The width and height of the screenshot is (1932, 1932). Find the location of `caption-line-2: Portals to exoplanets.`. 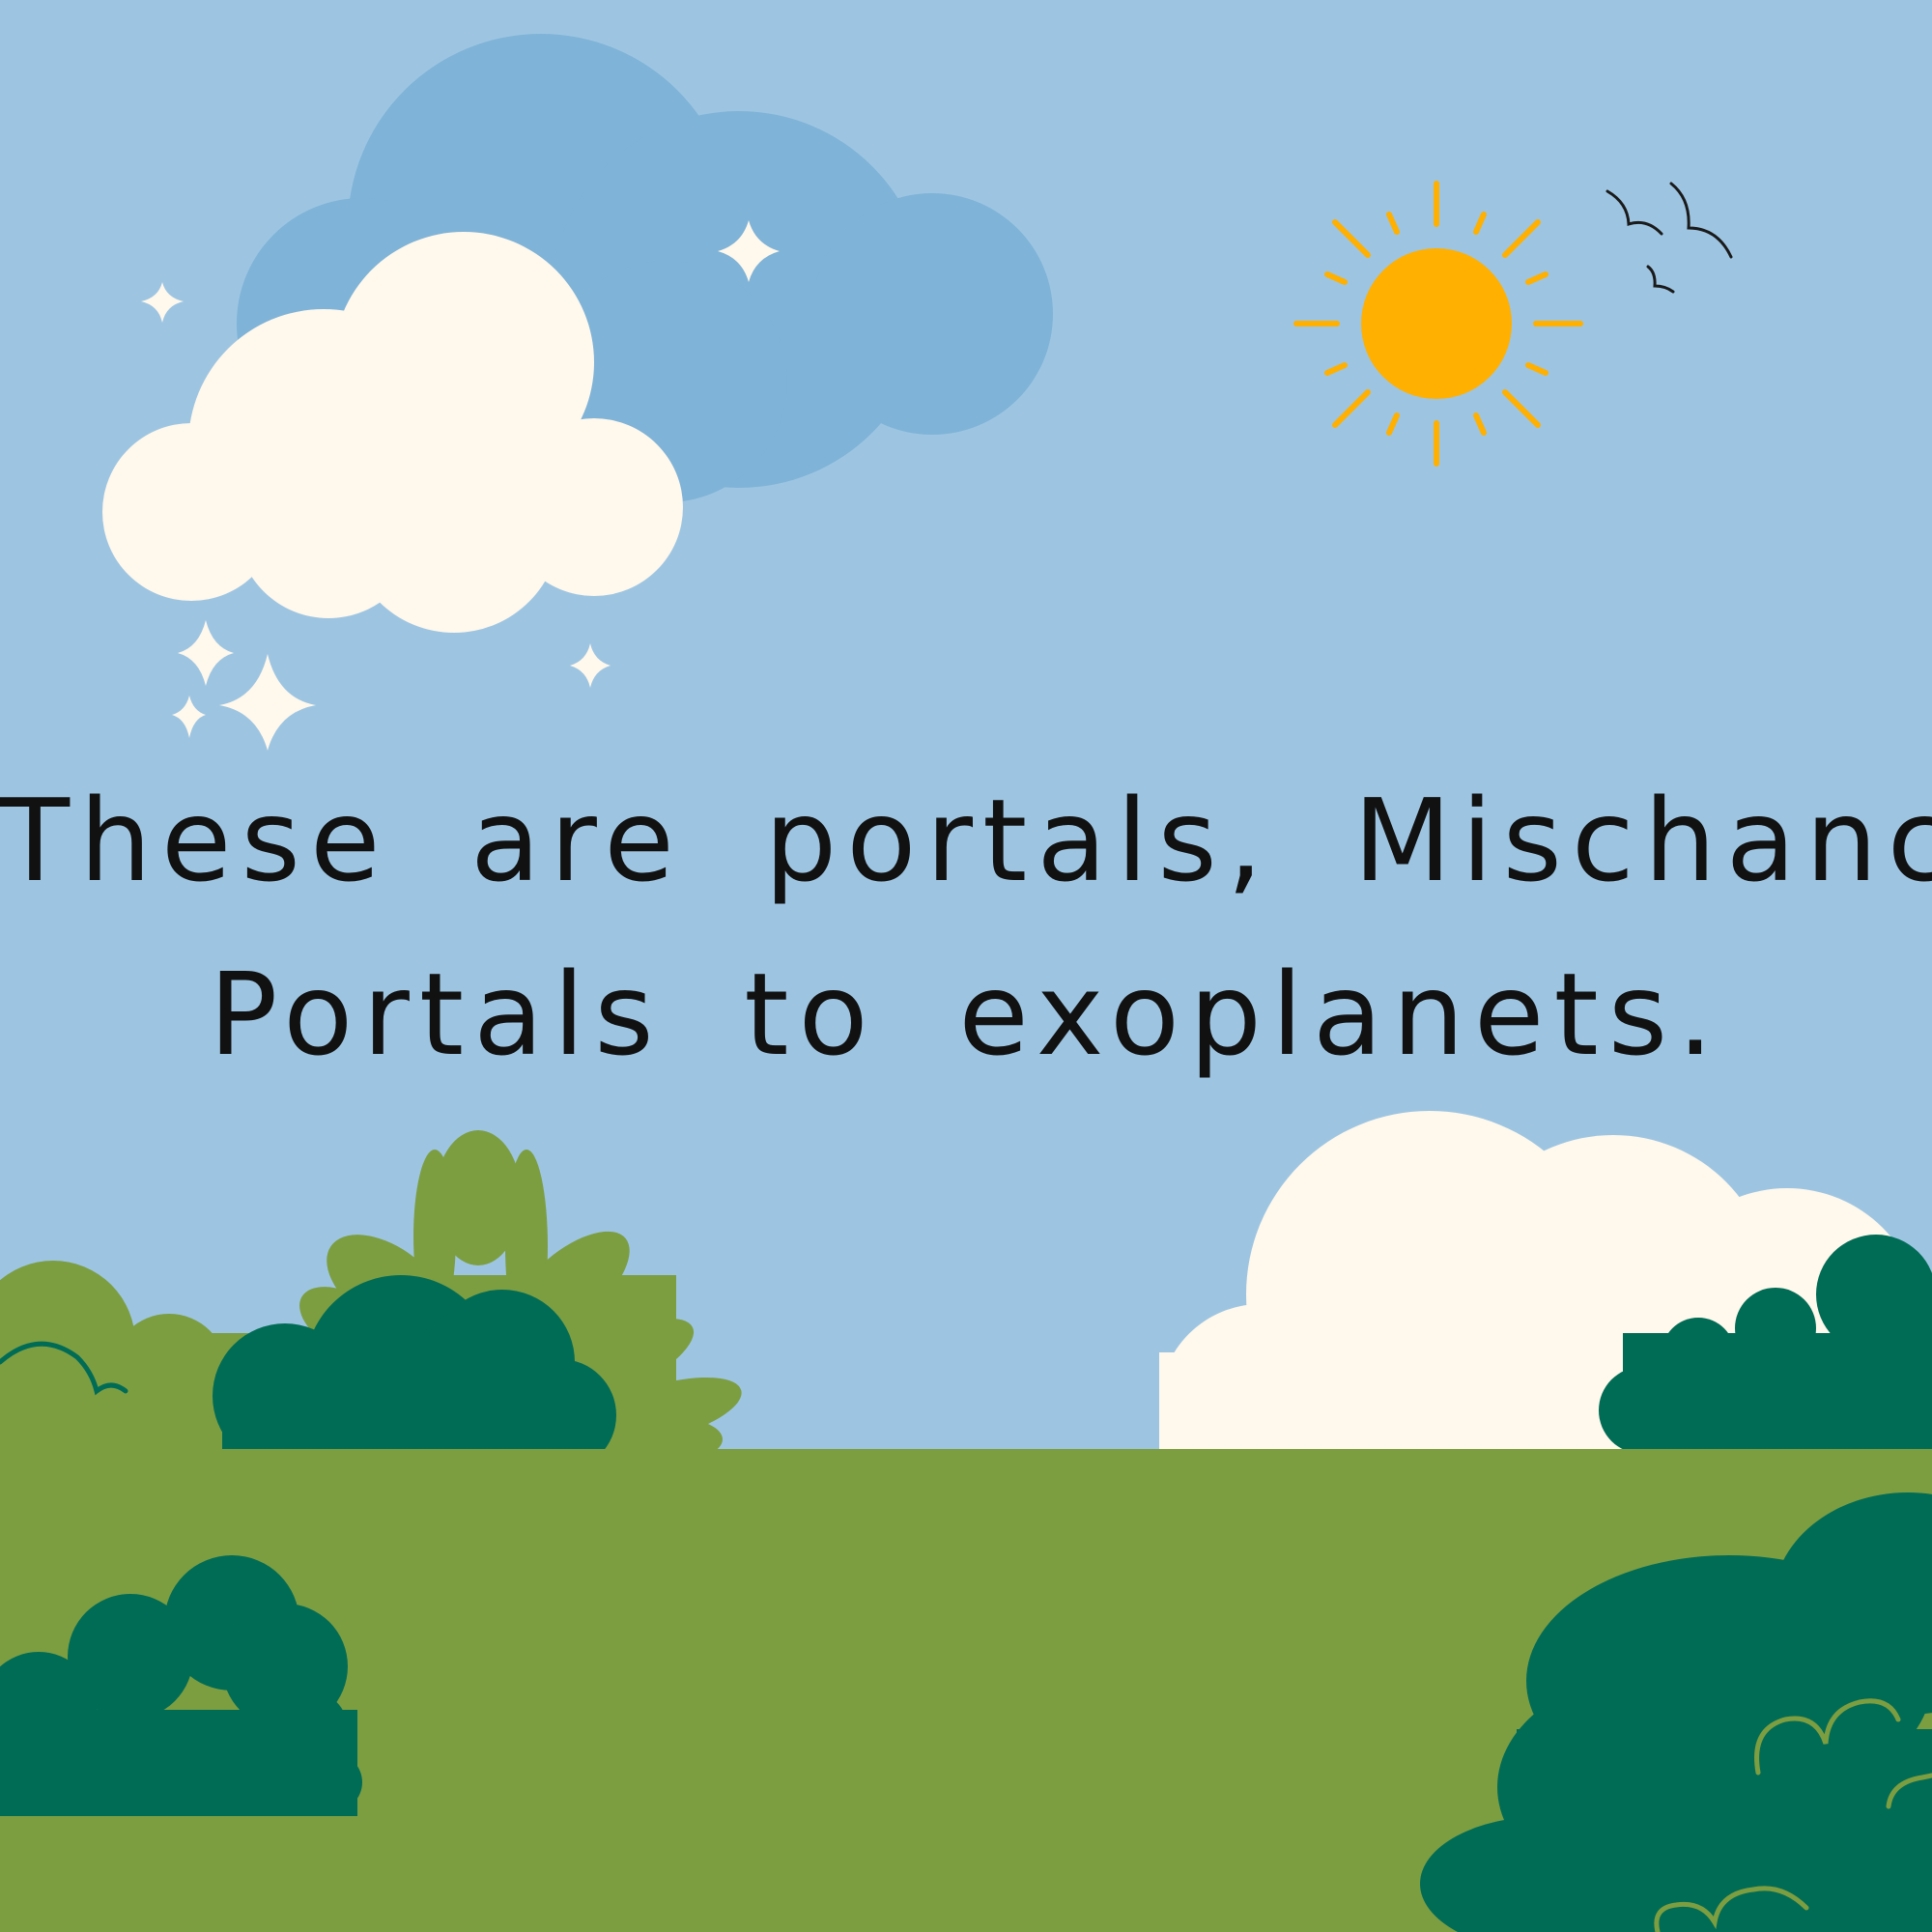

caption-line-2: Portals to exoplanets. is located at coordinates (966, 1014).